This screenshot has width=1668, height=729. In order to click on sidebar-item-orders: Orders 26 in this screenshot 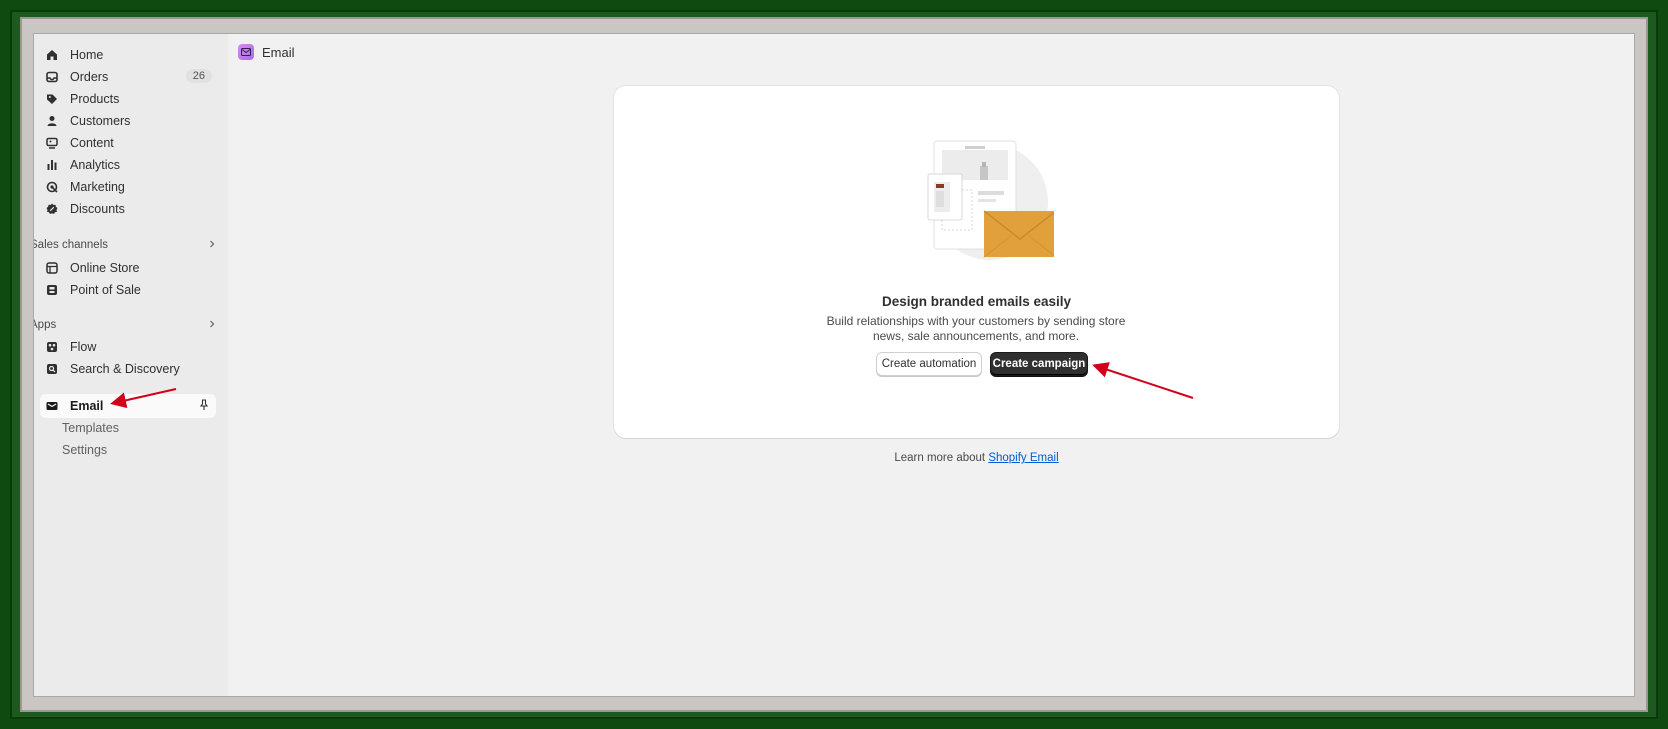, I will do `click(130, 77)`.